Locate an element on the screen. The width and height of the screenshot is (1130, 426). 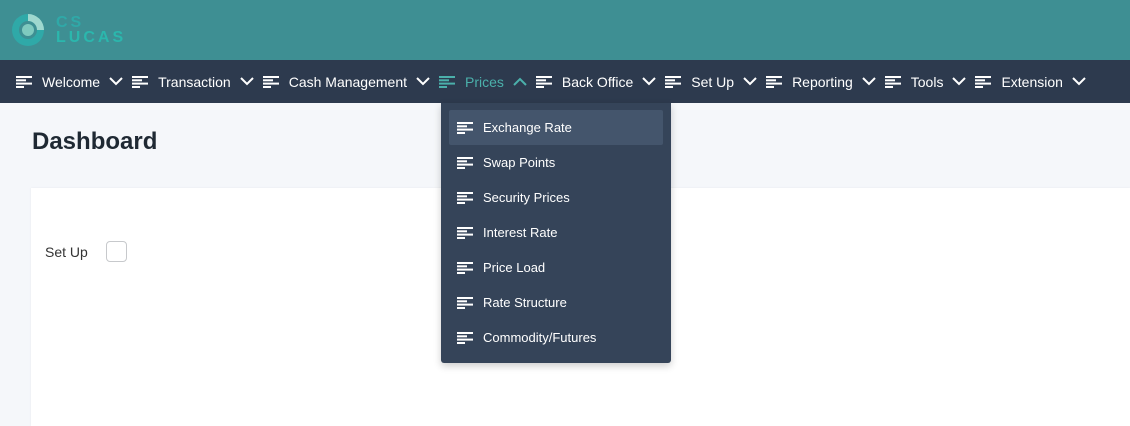
nav-item-reporting: Reporting is located at coordinates (821, 81).